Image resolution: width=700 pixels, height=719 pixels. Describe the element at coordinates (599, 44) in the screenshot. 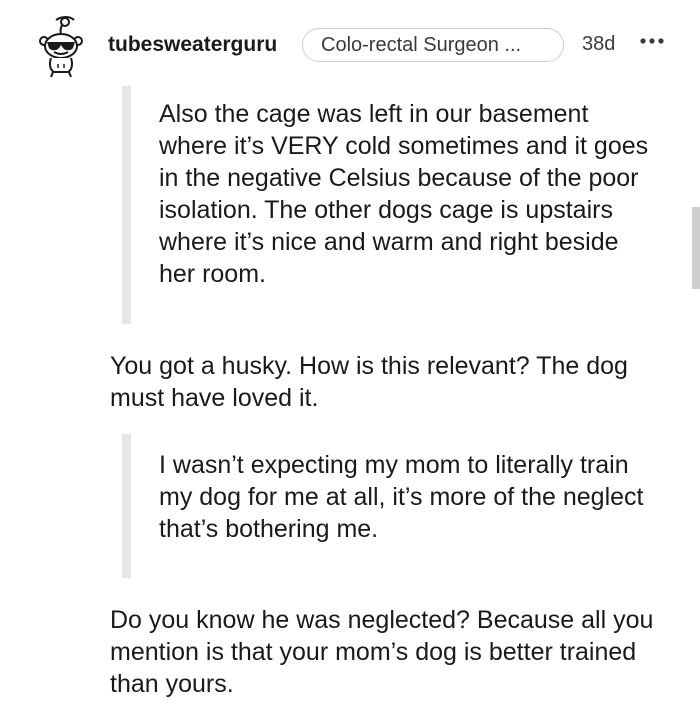

I see `comment-age: 38d` at that location.